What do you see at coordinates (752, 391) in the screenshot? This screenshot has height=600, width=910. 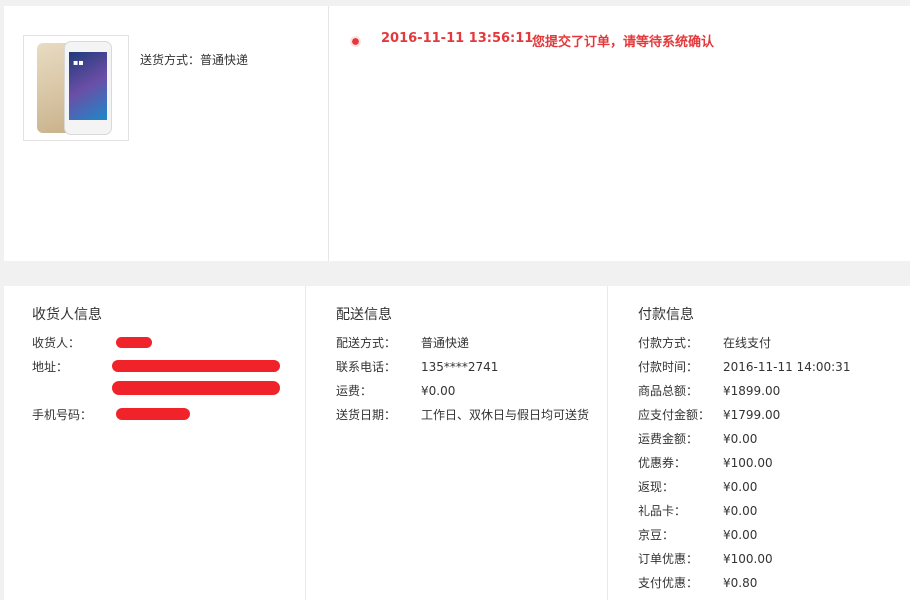 I see `goods-total-value: ¥1899.00` at bounding box center [752, 391].